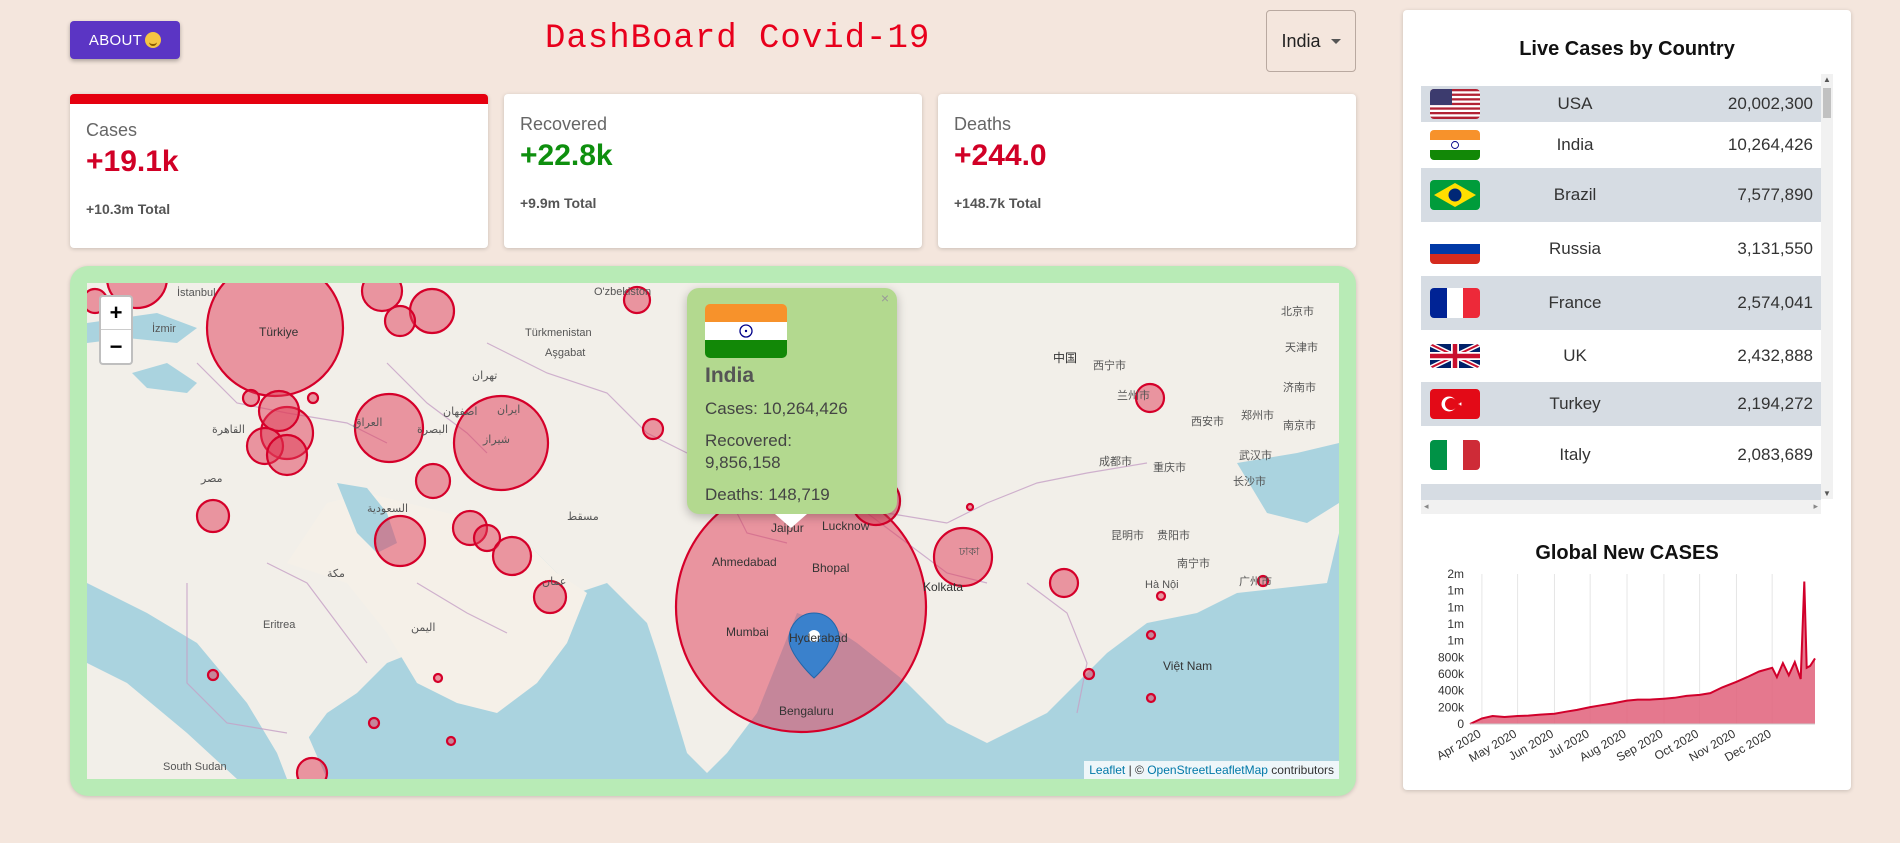  Describe the element at coordinates (1621, 356) in the screenshot. I see `table-row: UK 2,432,888` at that location.